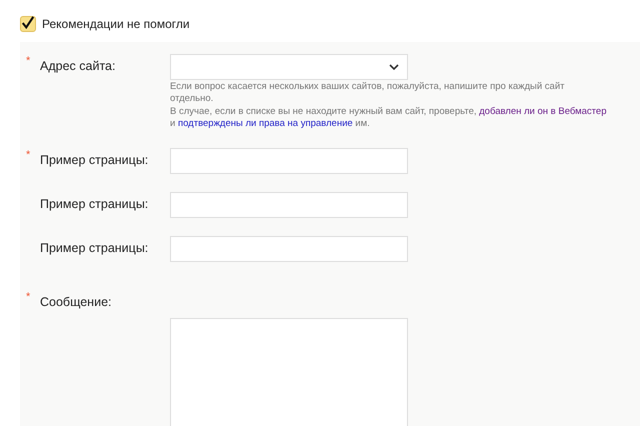 This screenshot has width=640, height=426. I want to click on chevron-down-icon, so click(394, 67).